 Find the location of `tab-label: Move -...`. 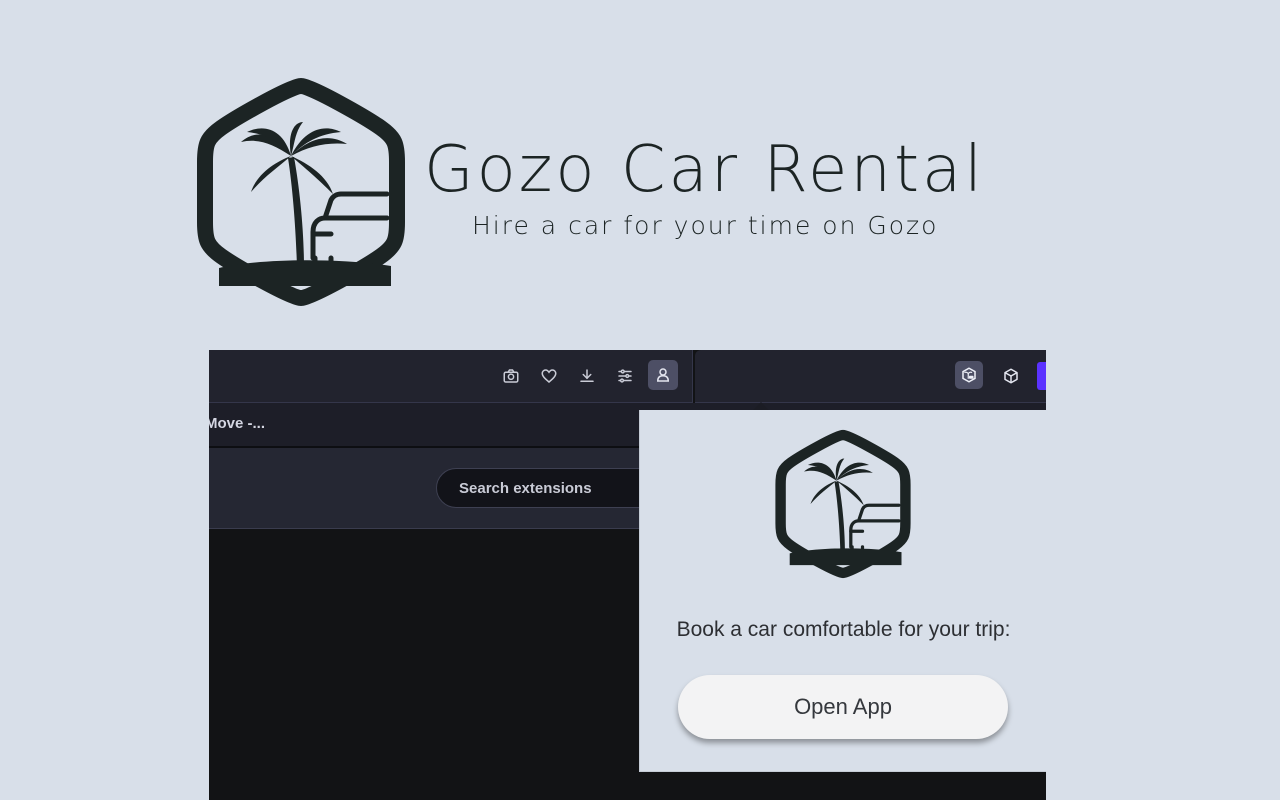

tab-label: Move -... is located at coordinates (237, 423).